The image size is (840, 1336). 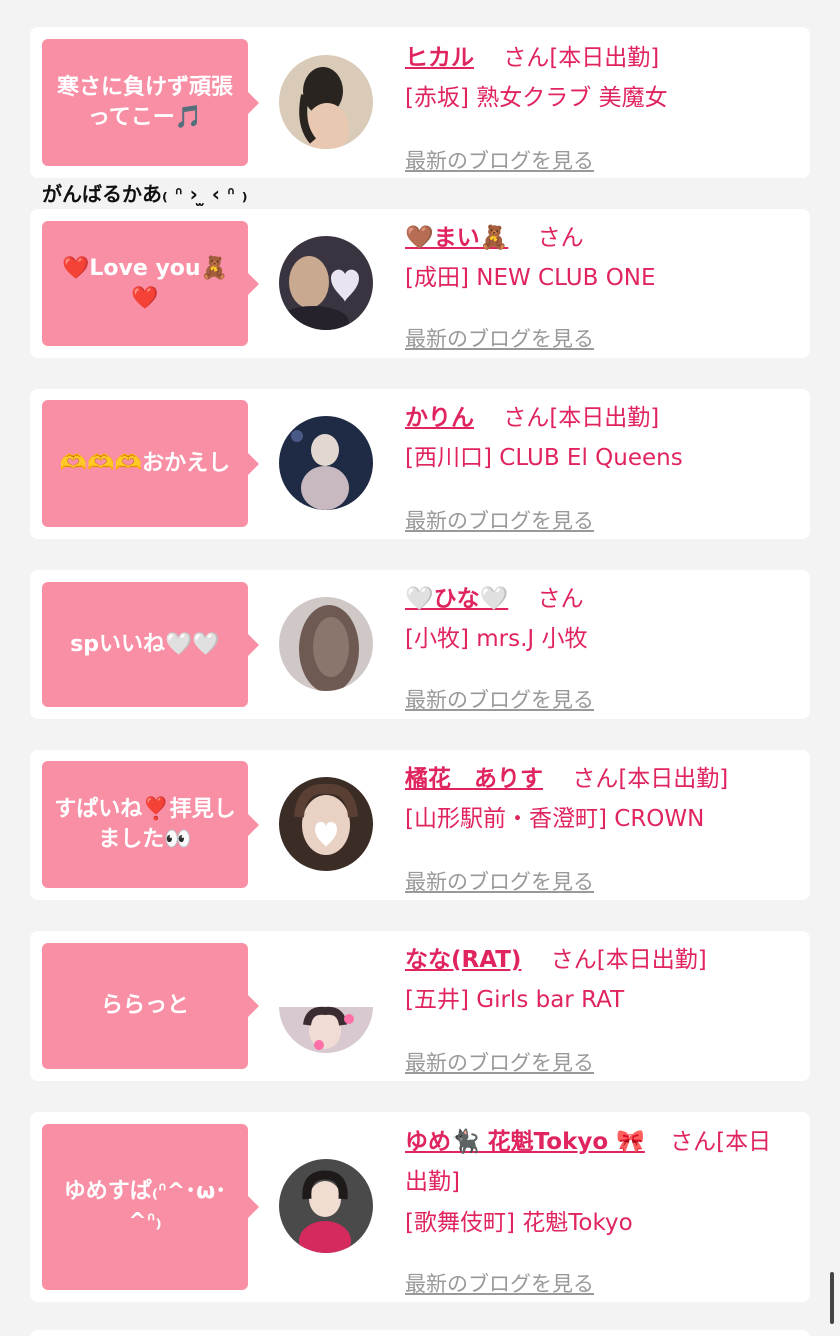 I want to click on cast-name-link: 🤍ひな🤍, so click(x=456, y=599).